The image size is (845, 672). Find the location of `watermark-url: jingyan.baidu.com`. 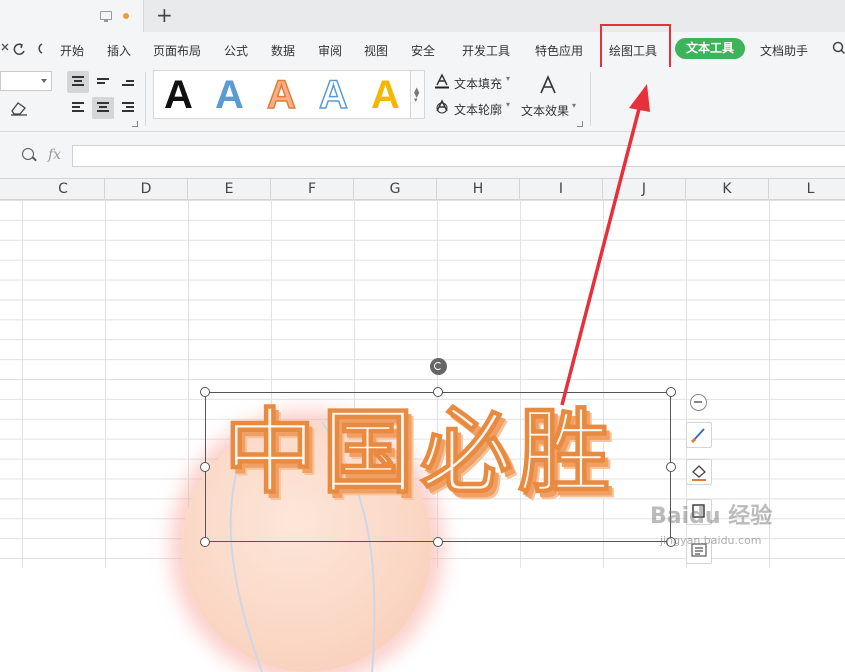

watermark-url: jingyan.baidu.com is located at coordinates (711, 540).